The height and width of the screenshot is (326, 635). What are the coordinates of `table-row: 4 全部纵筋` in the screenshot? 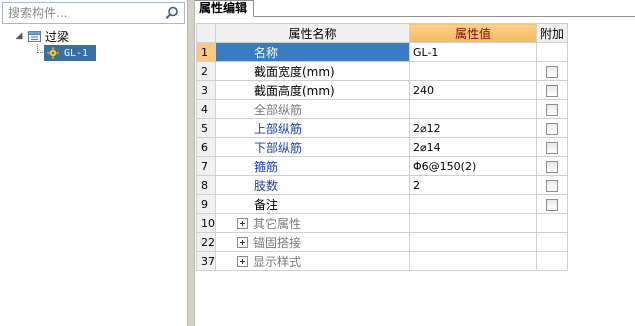 It's located at (382, 109).